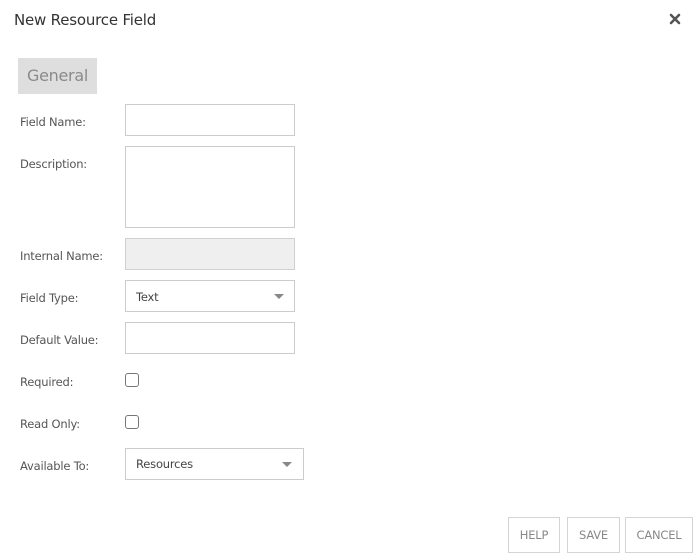 The height and width of the screenshot is (558, 700). What do you see at coordinates (53, 122) in the screenshot?
I see `field-name-label: Field Name:` at bounding box center [53, 122].